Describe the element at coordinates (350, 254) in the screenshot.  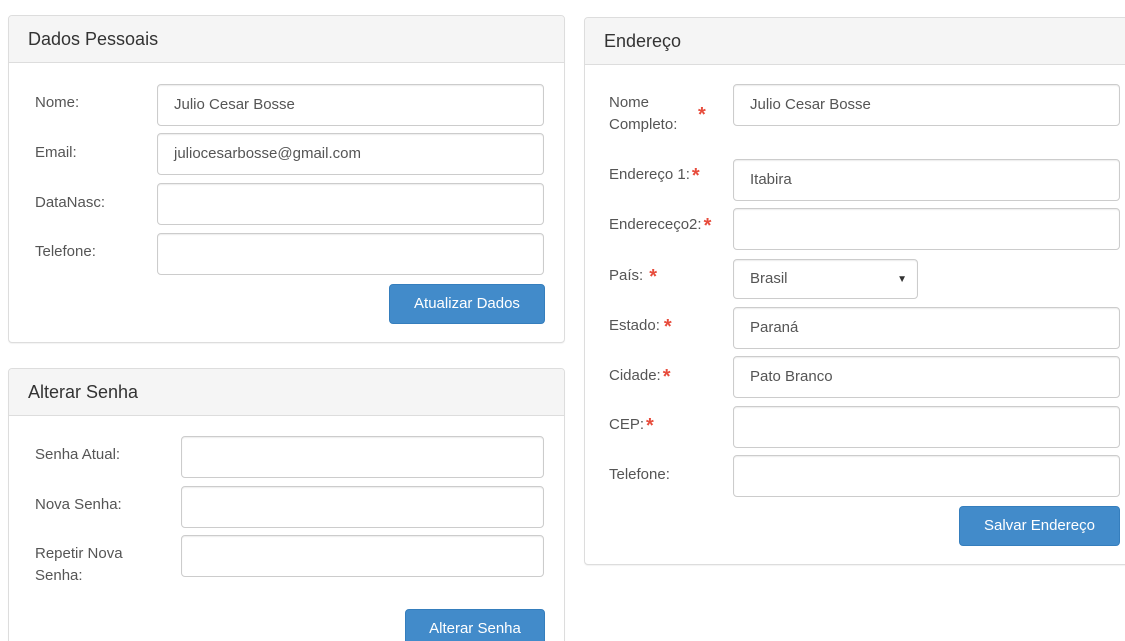
I see `personal-phone-input` at that location.